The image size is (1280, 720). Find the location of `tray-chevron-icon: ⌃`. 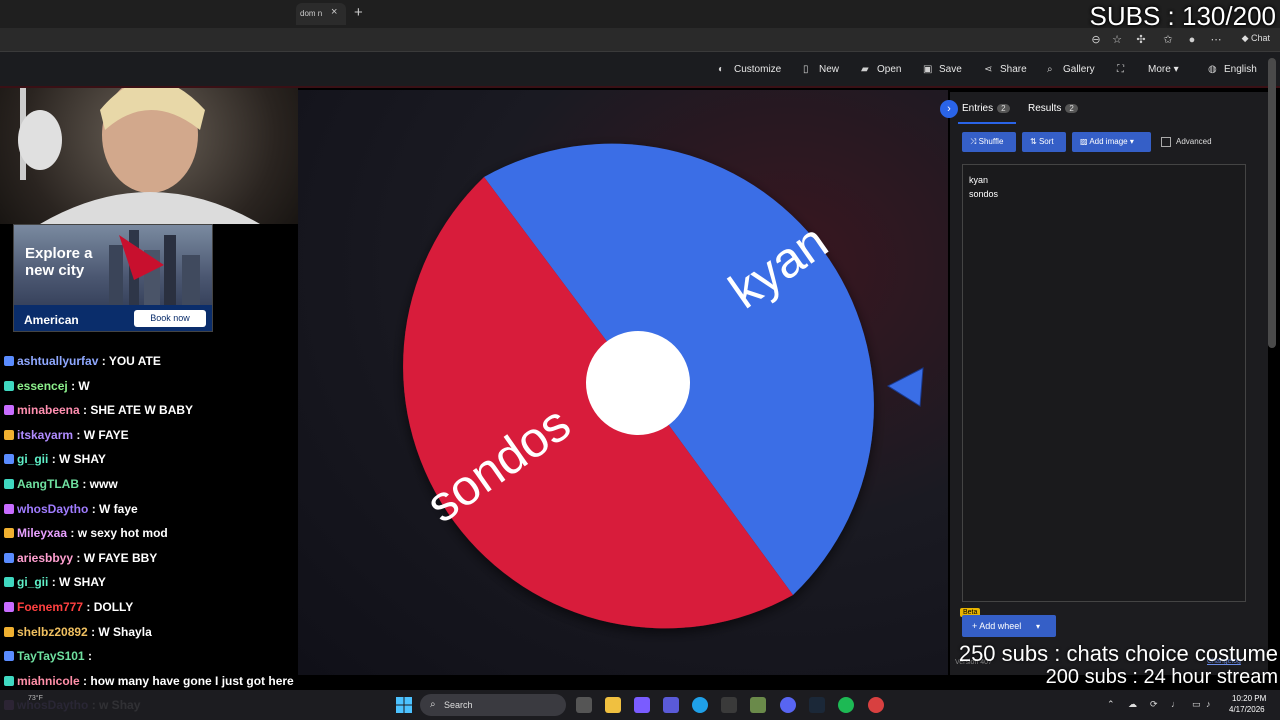

tray-chevron-icon: ⌃ is located at coordinates (1111, 704).